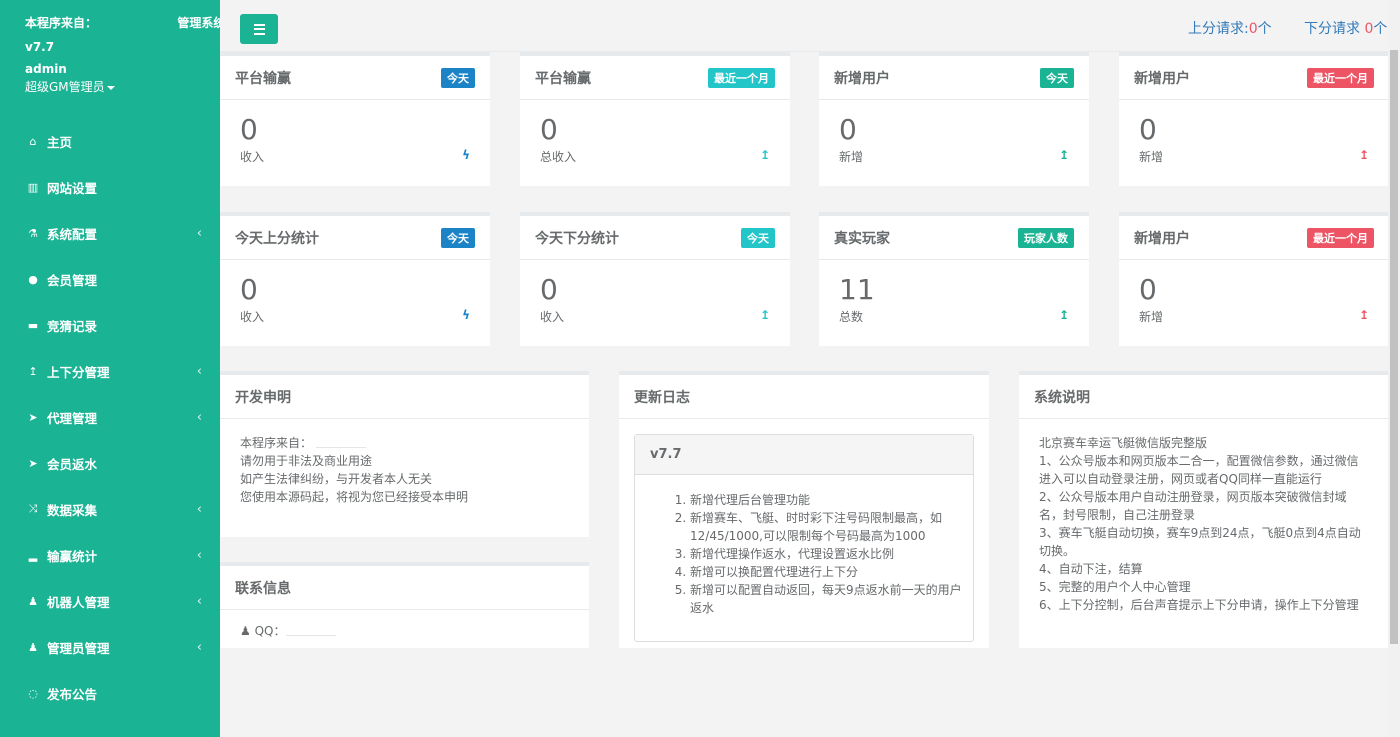 The width and height of the screenshot is (1400, 737). Describe the element at coordinates (33, 187) in the screenshot. I see `columns-icon: ▥` at that location.